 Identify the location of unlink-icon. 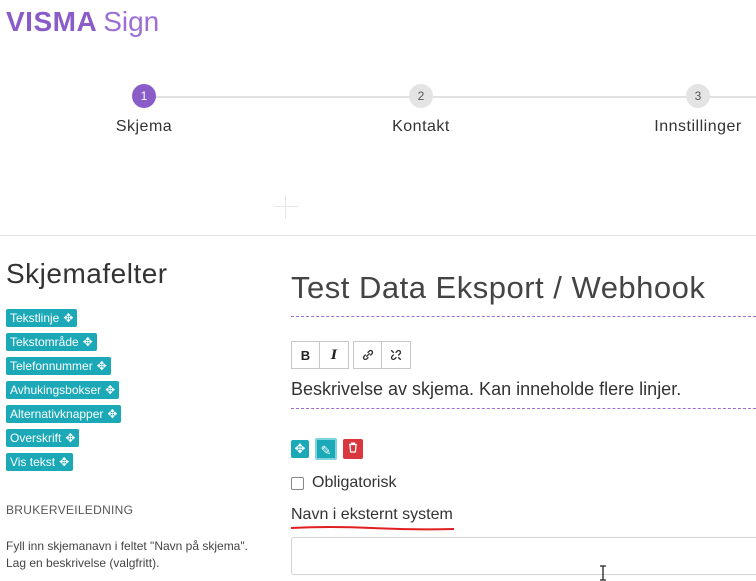
(396, 355).